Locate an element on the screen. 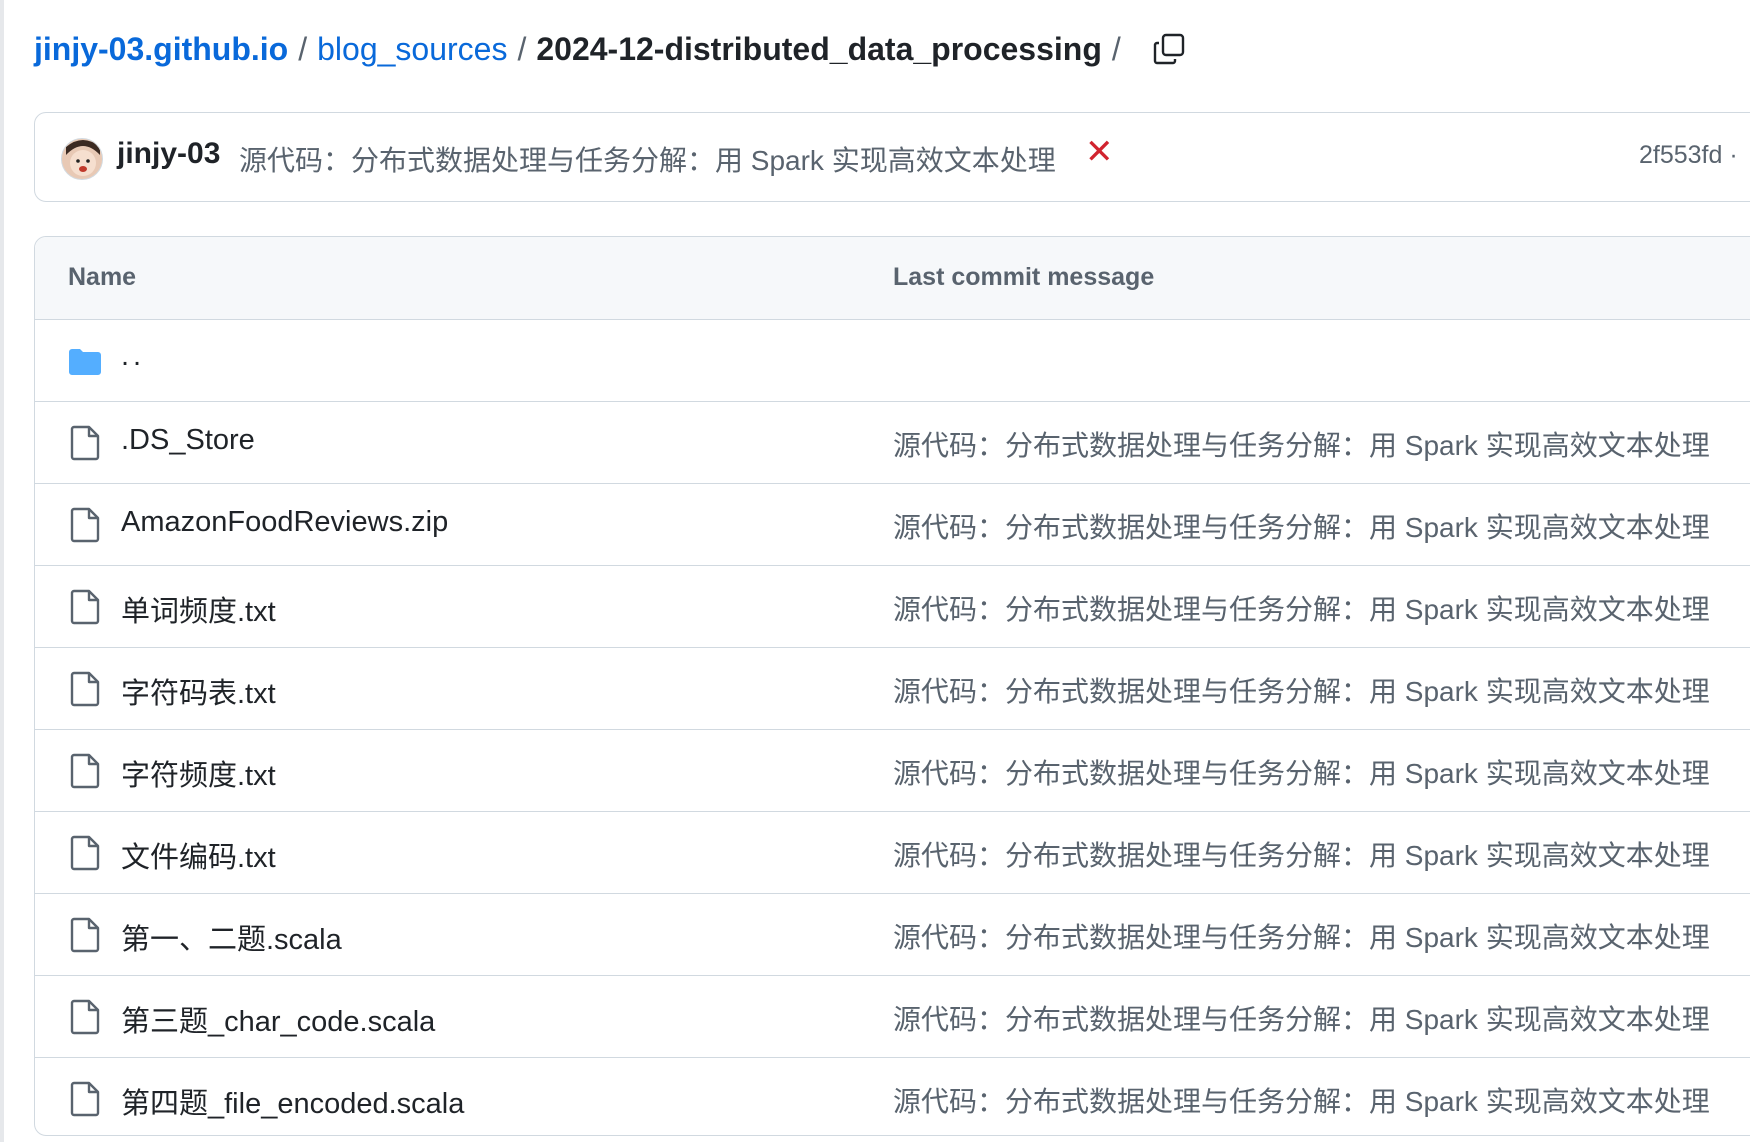 The width and height of the screenshot is (1750, 1142). commit-status-failed-icon: ✕ is located at coordinates (1099, 152).